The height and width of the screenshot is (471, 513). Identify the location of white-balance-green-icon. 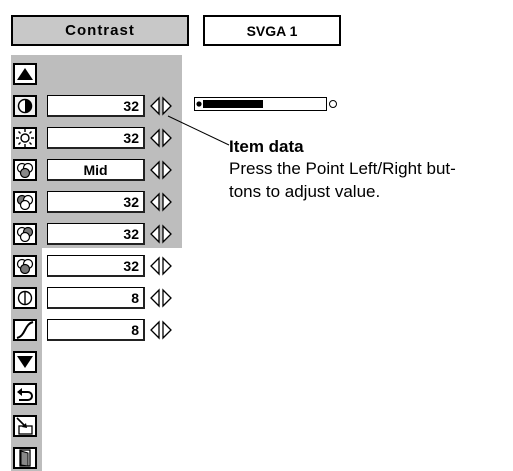
(25, 234).